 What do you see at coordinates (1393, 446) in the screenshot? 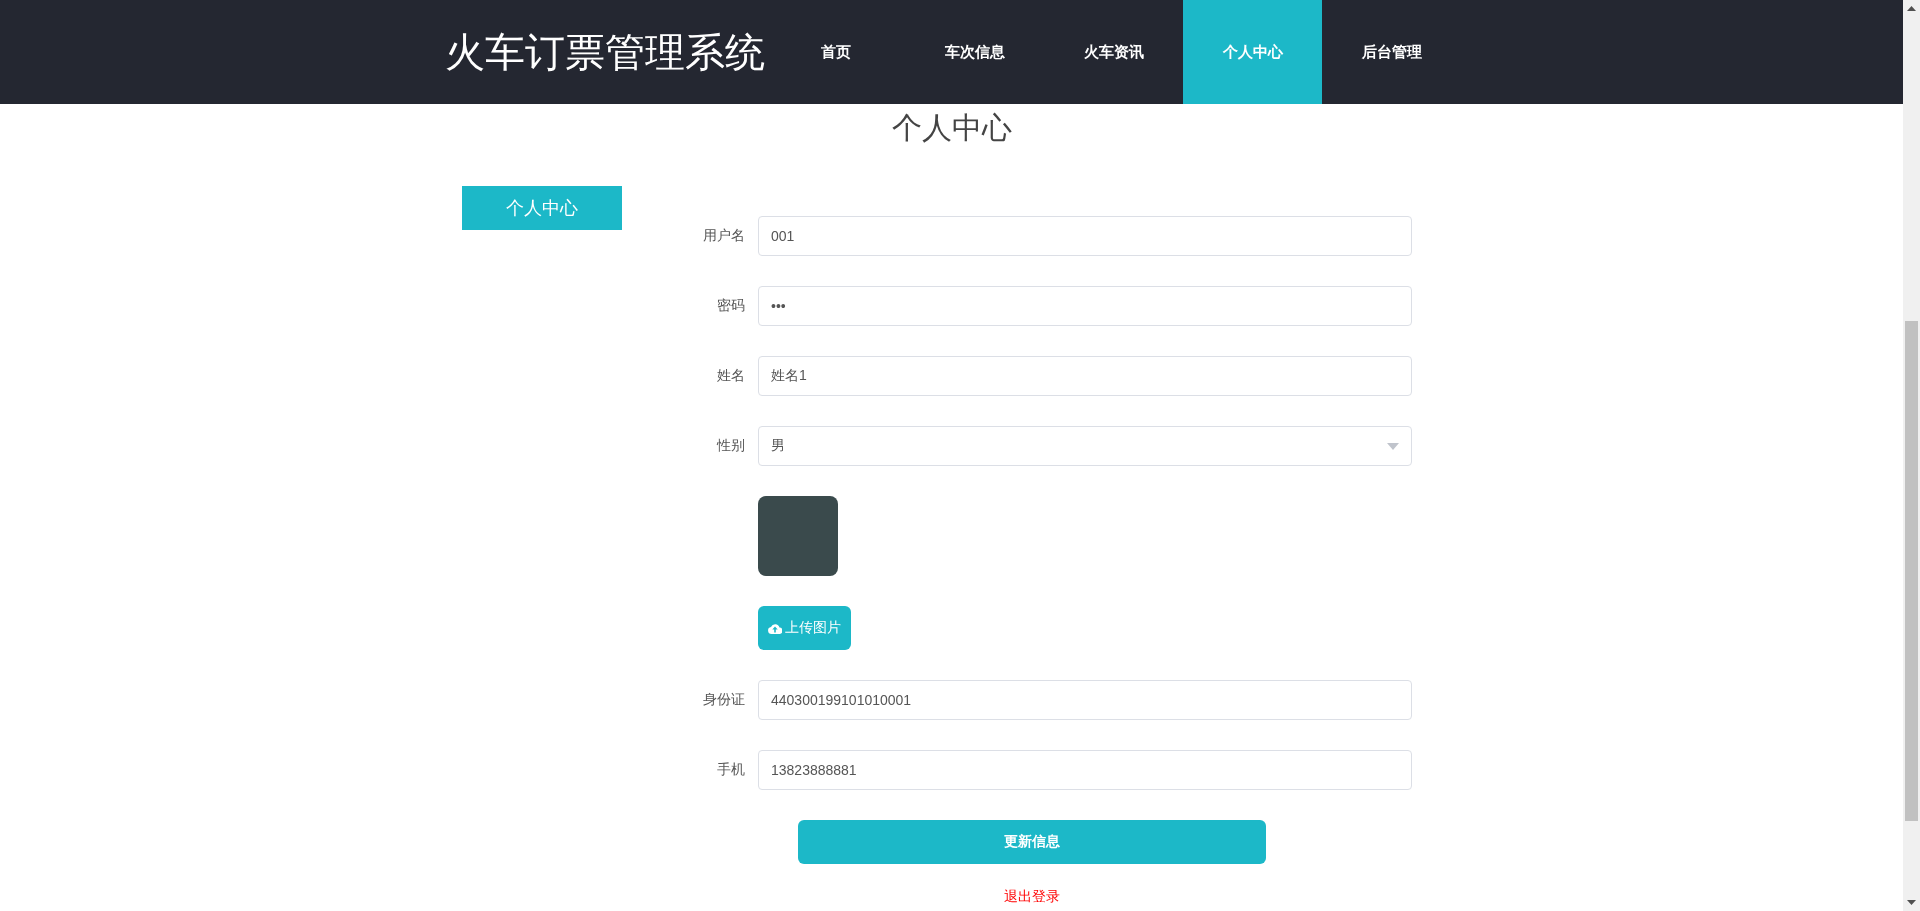
I see `caret-icon` at bounding box center [1393, 446].